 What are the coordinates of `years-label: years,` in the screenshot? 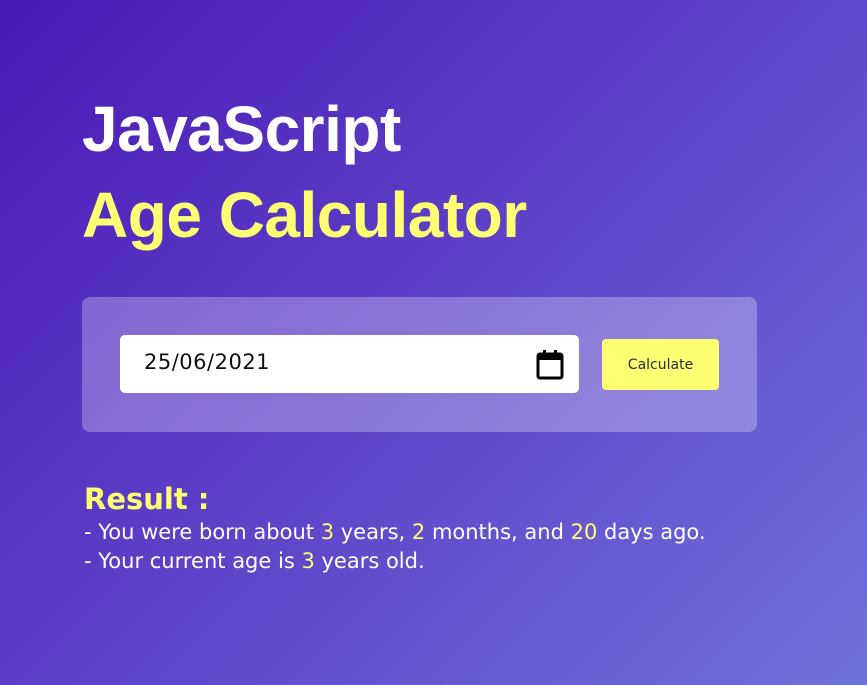 It's located at (373, 532).